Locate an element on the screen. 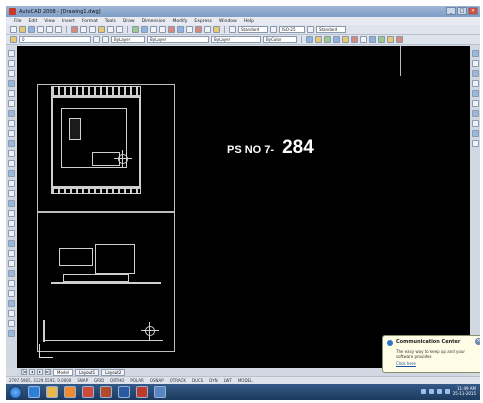  volume-icon is located at coordinates (431, 391).